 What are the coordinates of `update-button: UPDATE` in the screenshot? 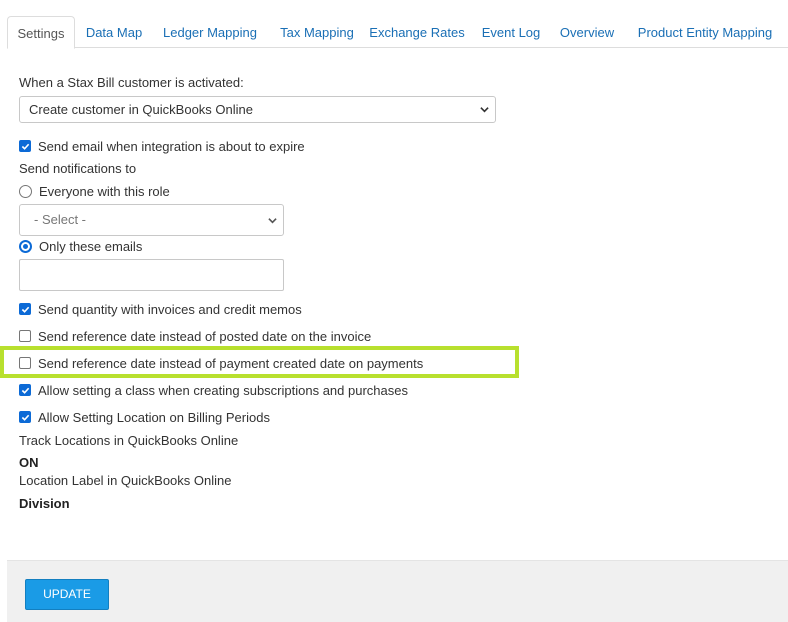 It's located at (67, 594).